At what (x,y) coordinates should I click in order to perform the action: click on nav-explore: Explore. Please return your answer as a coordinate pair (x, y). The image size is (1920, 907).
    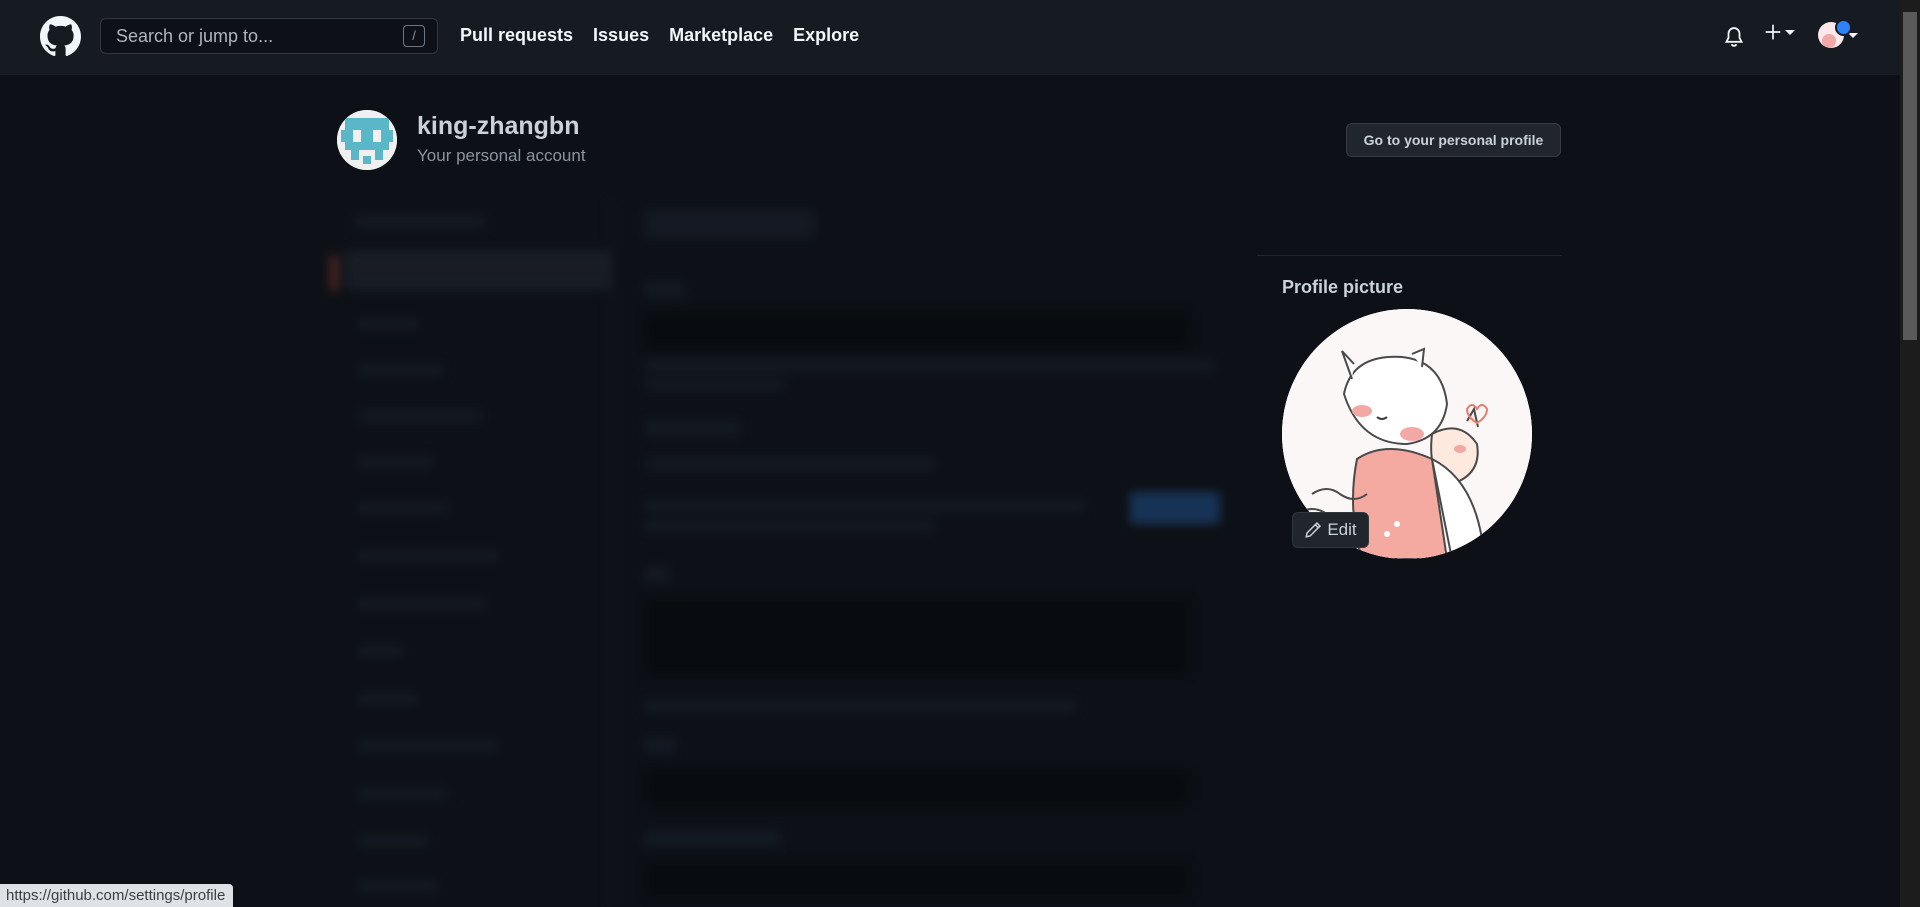
    Looking at the image, I should click on (826, 35).